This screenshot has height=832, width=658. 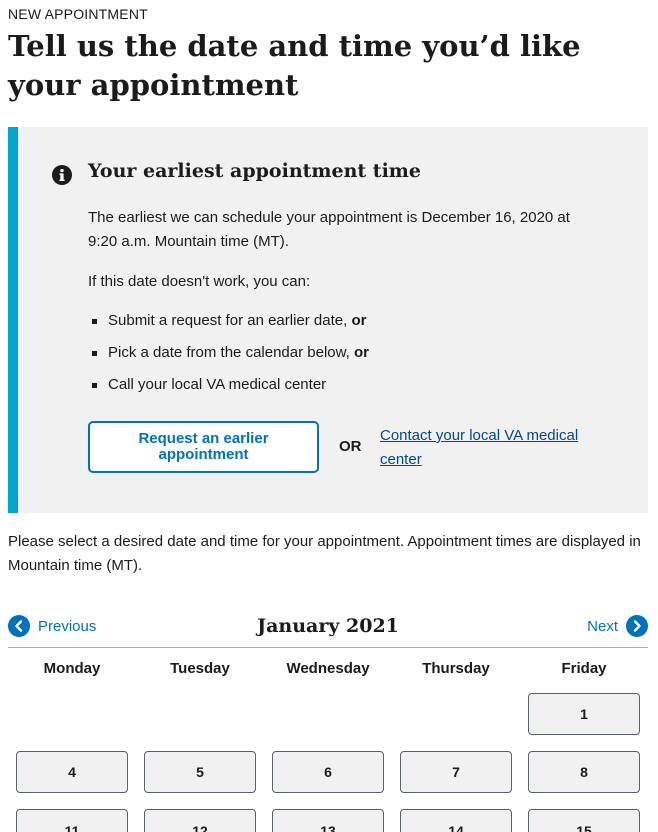 I want to click on weekday-wednesday: Wednesday, so click(x=328, y=668).